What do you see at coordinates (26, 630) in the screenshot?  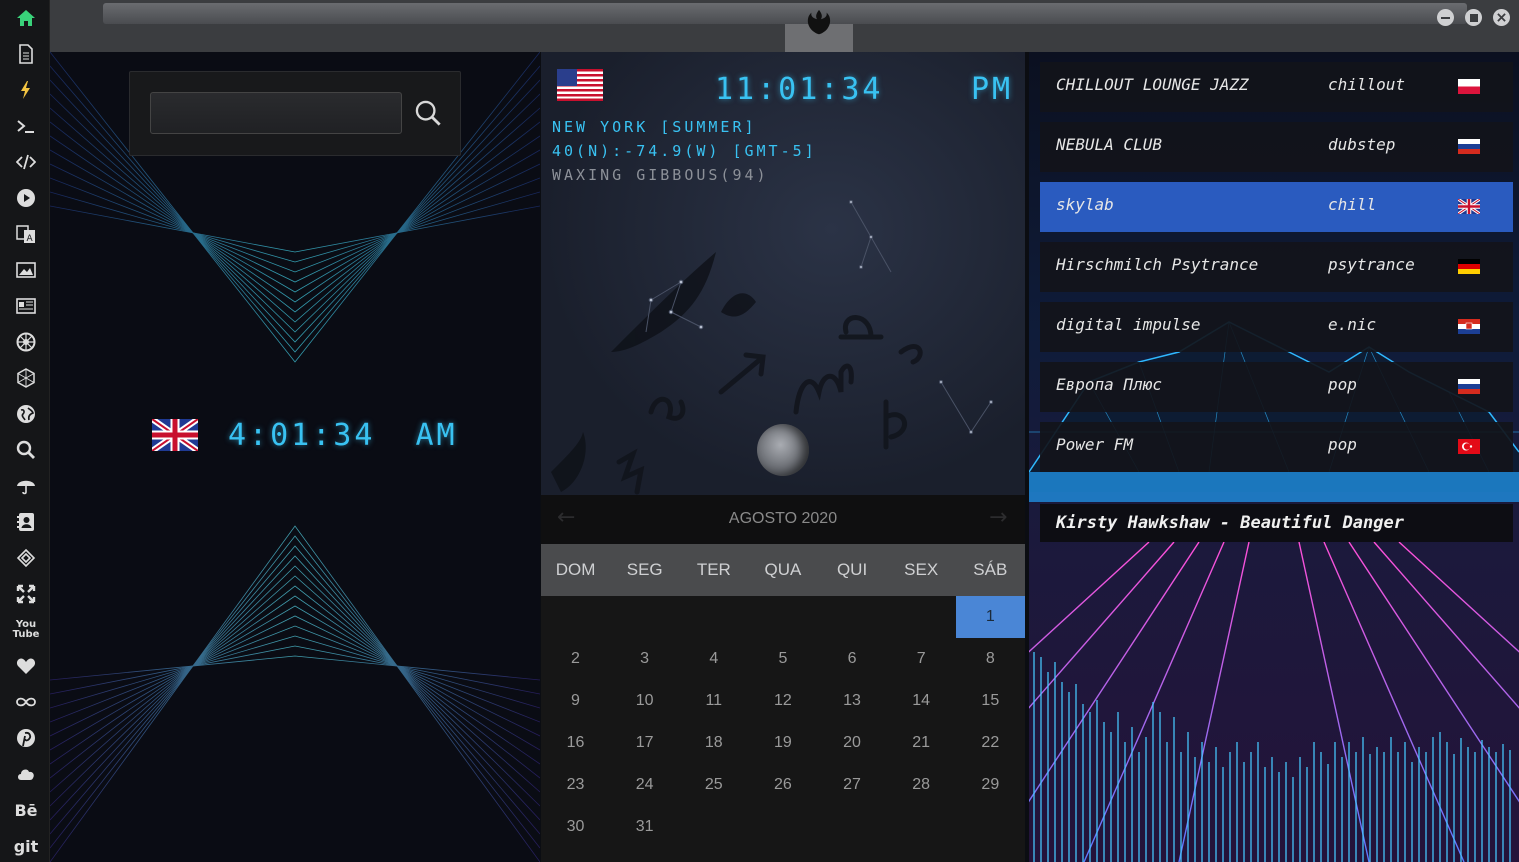 I see `youtube-icon: You Tube` at bounding box center [26, 630].